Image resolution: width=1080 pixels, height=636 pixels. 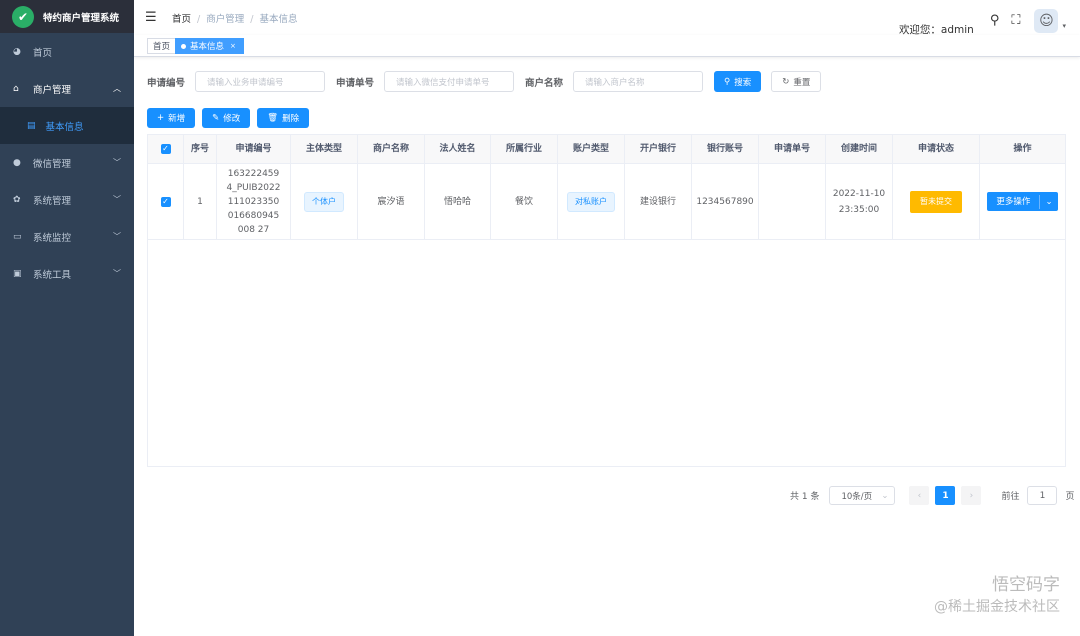 I want to click on reset-button: ↻ 重置, so click(x=796, y=81).